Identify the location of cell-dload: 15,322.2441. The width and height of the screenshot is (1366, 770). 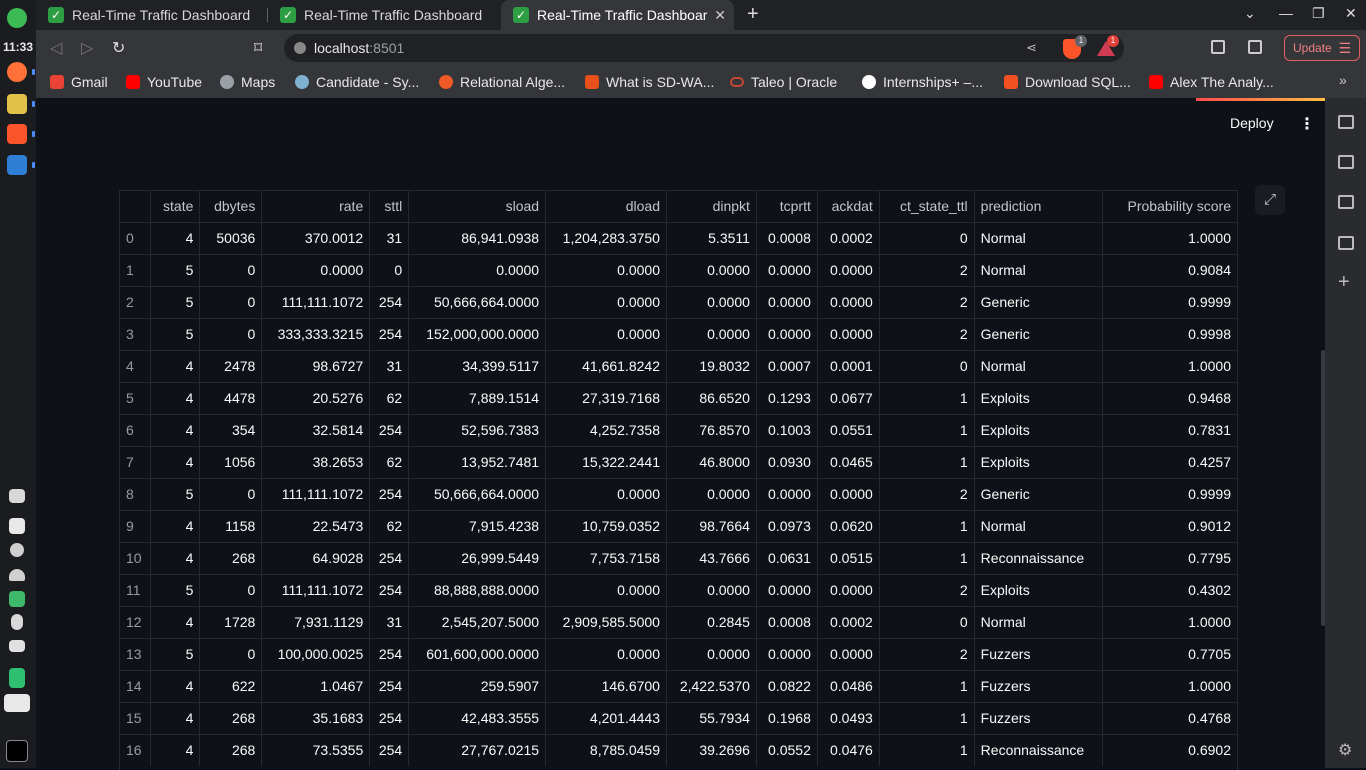
(606, 462).